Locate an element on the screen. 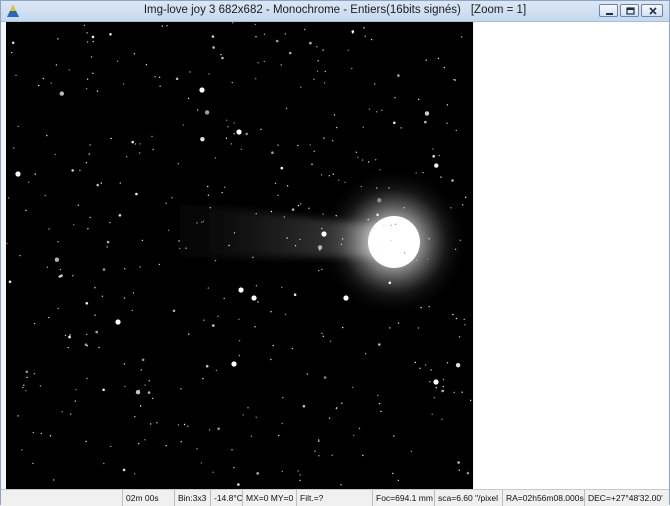  bright-star is located at coordinates (324, 234).